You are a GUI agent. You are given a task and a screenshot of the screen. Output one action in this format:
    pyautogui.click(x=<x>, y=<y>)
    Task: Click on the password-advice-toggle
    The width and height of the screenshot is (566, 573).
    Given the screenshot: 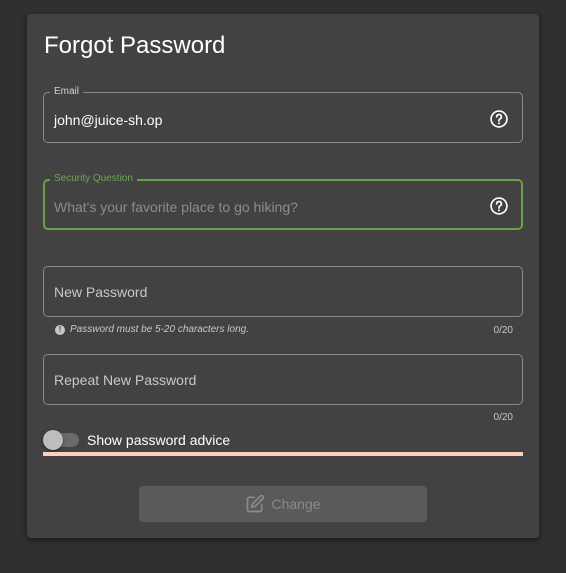 What is the action you would take?
    pyautogui.click(x=61, y=440)
    